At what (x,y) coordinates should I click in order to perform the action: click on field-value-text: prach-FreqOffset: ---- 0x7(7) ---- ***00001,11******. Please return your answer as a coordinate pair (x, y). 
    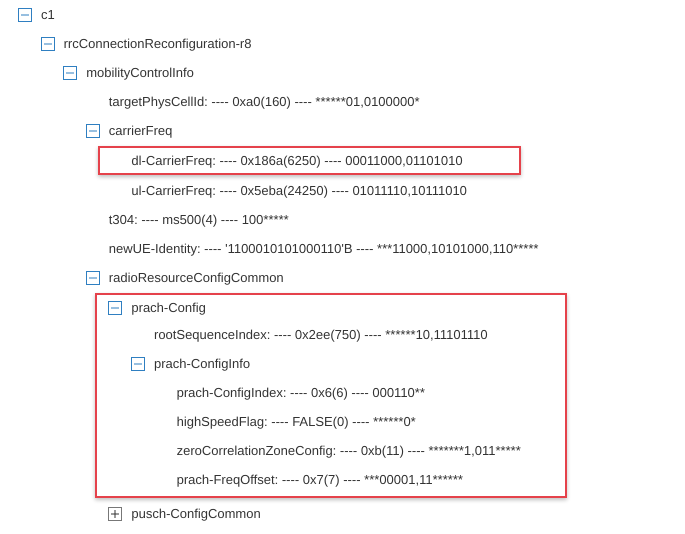
    Looking at the image, I should click on (319, 479).